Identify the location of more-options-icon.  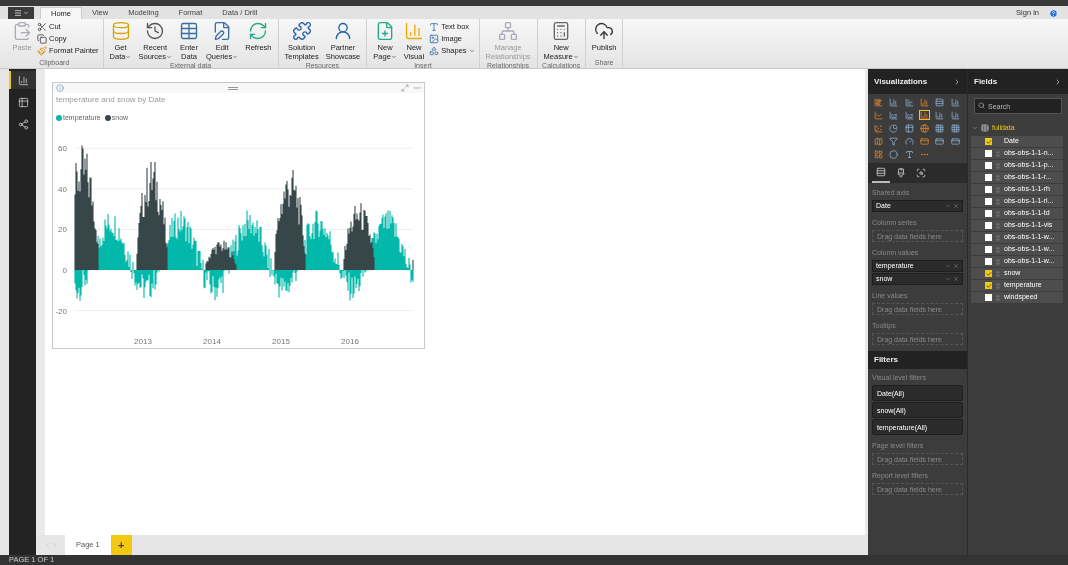
(417, 88).